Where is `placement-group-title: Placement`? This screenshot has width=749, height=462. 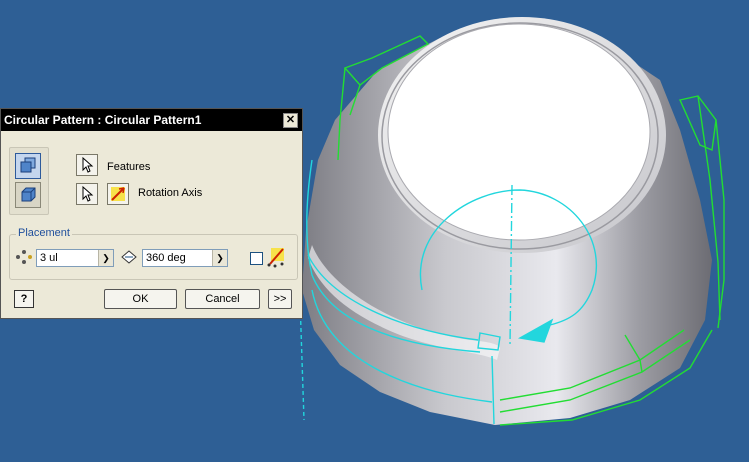 placement-group-title: Placement is located at coordinates (44, 233).